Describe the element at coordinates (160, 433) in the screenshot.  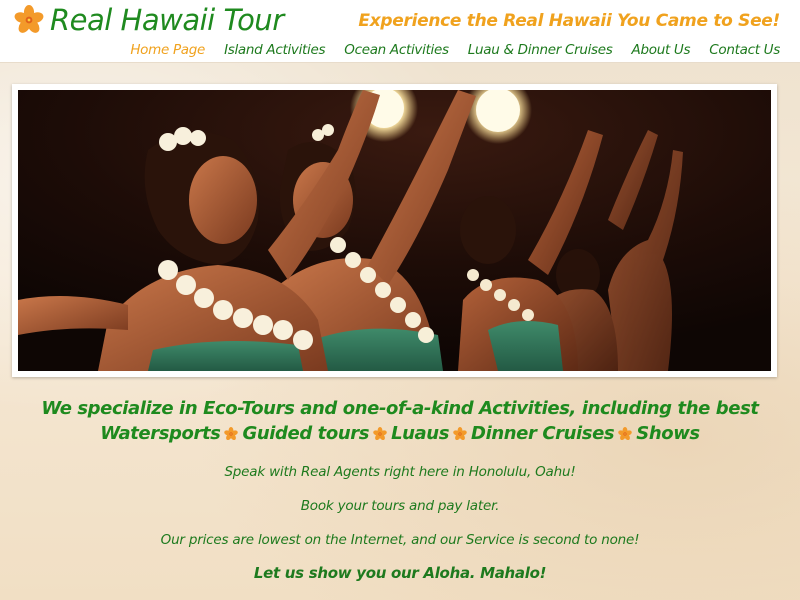
I see `service-watersports: Watersports` at that location.